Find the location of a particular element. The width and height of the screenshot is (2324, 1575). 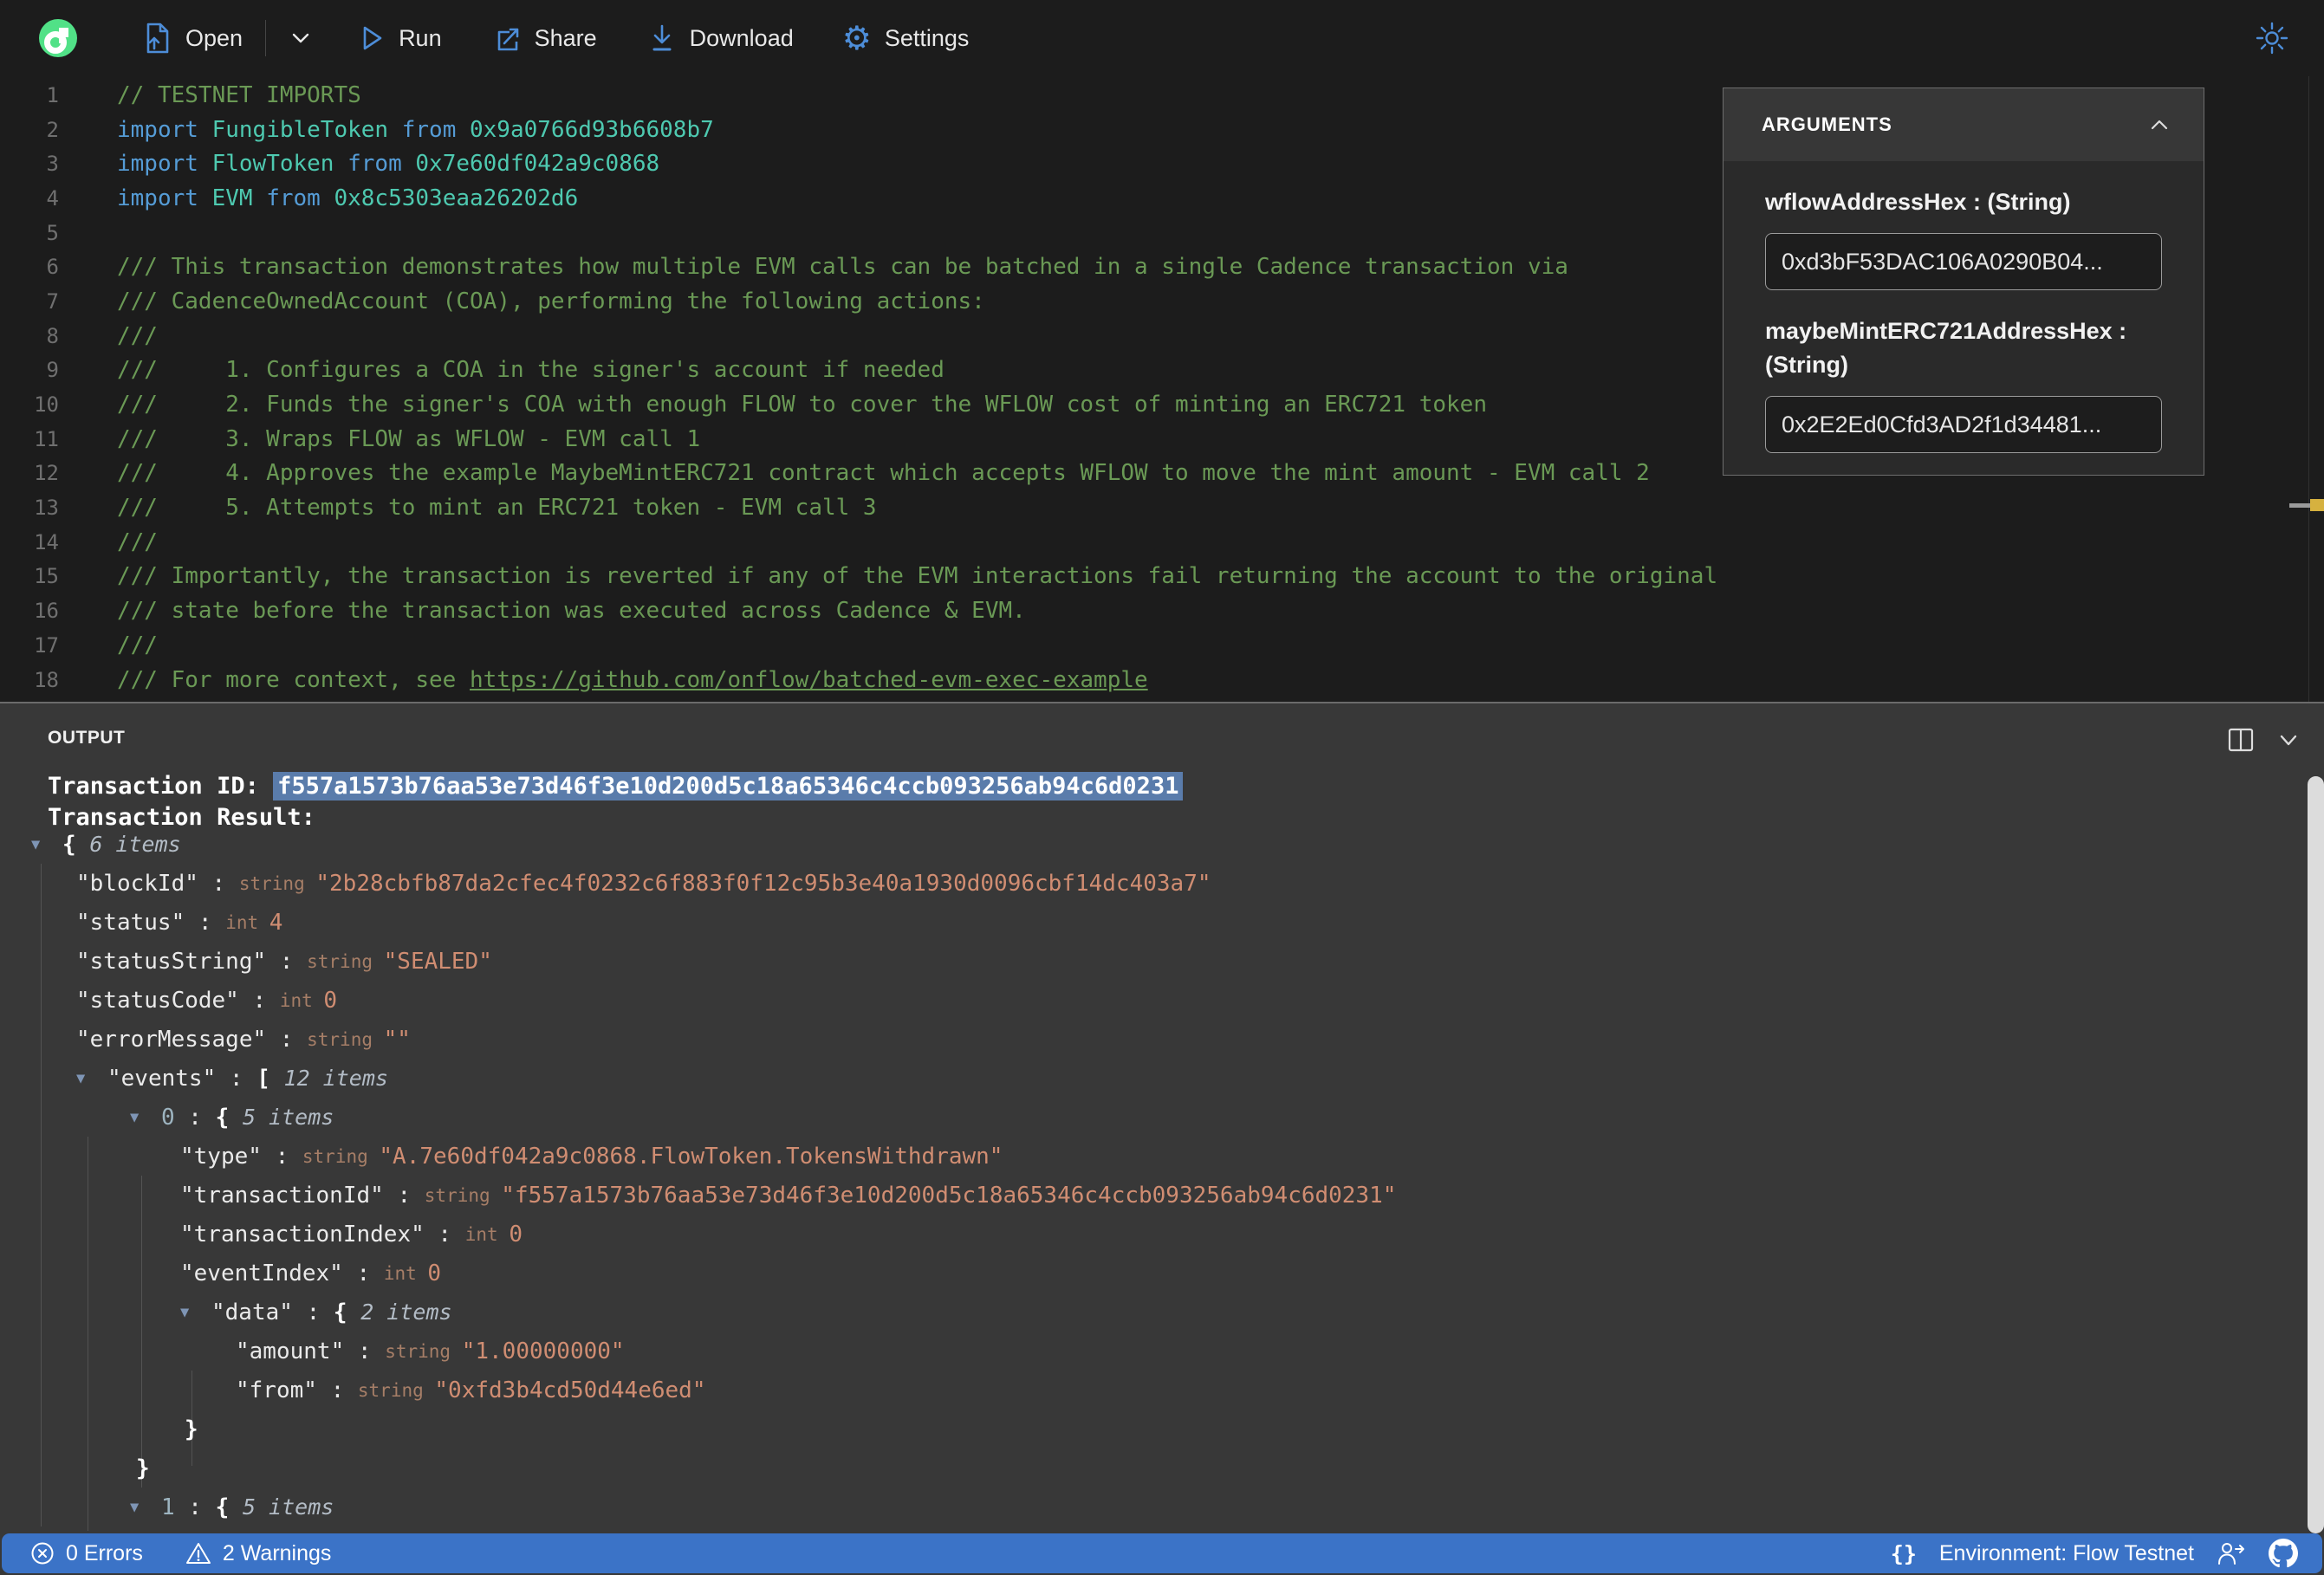

settings-button: ⚙ Settings is located at coordinates (906, 38).